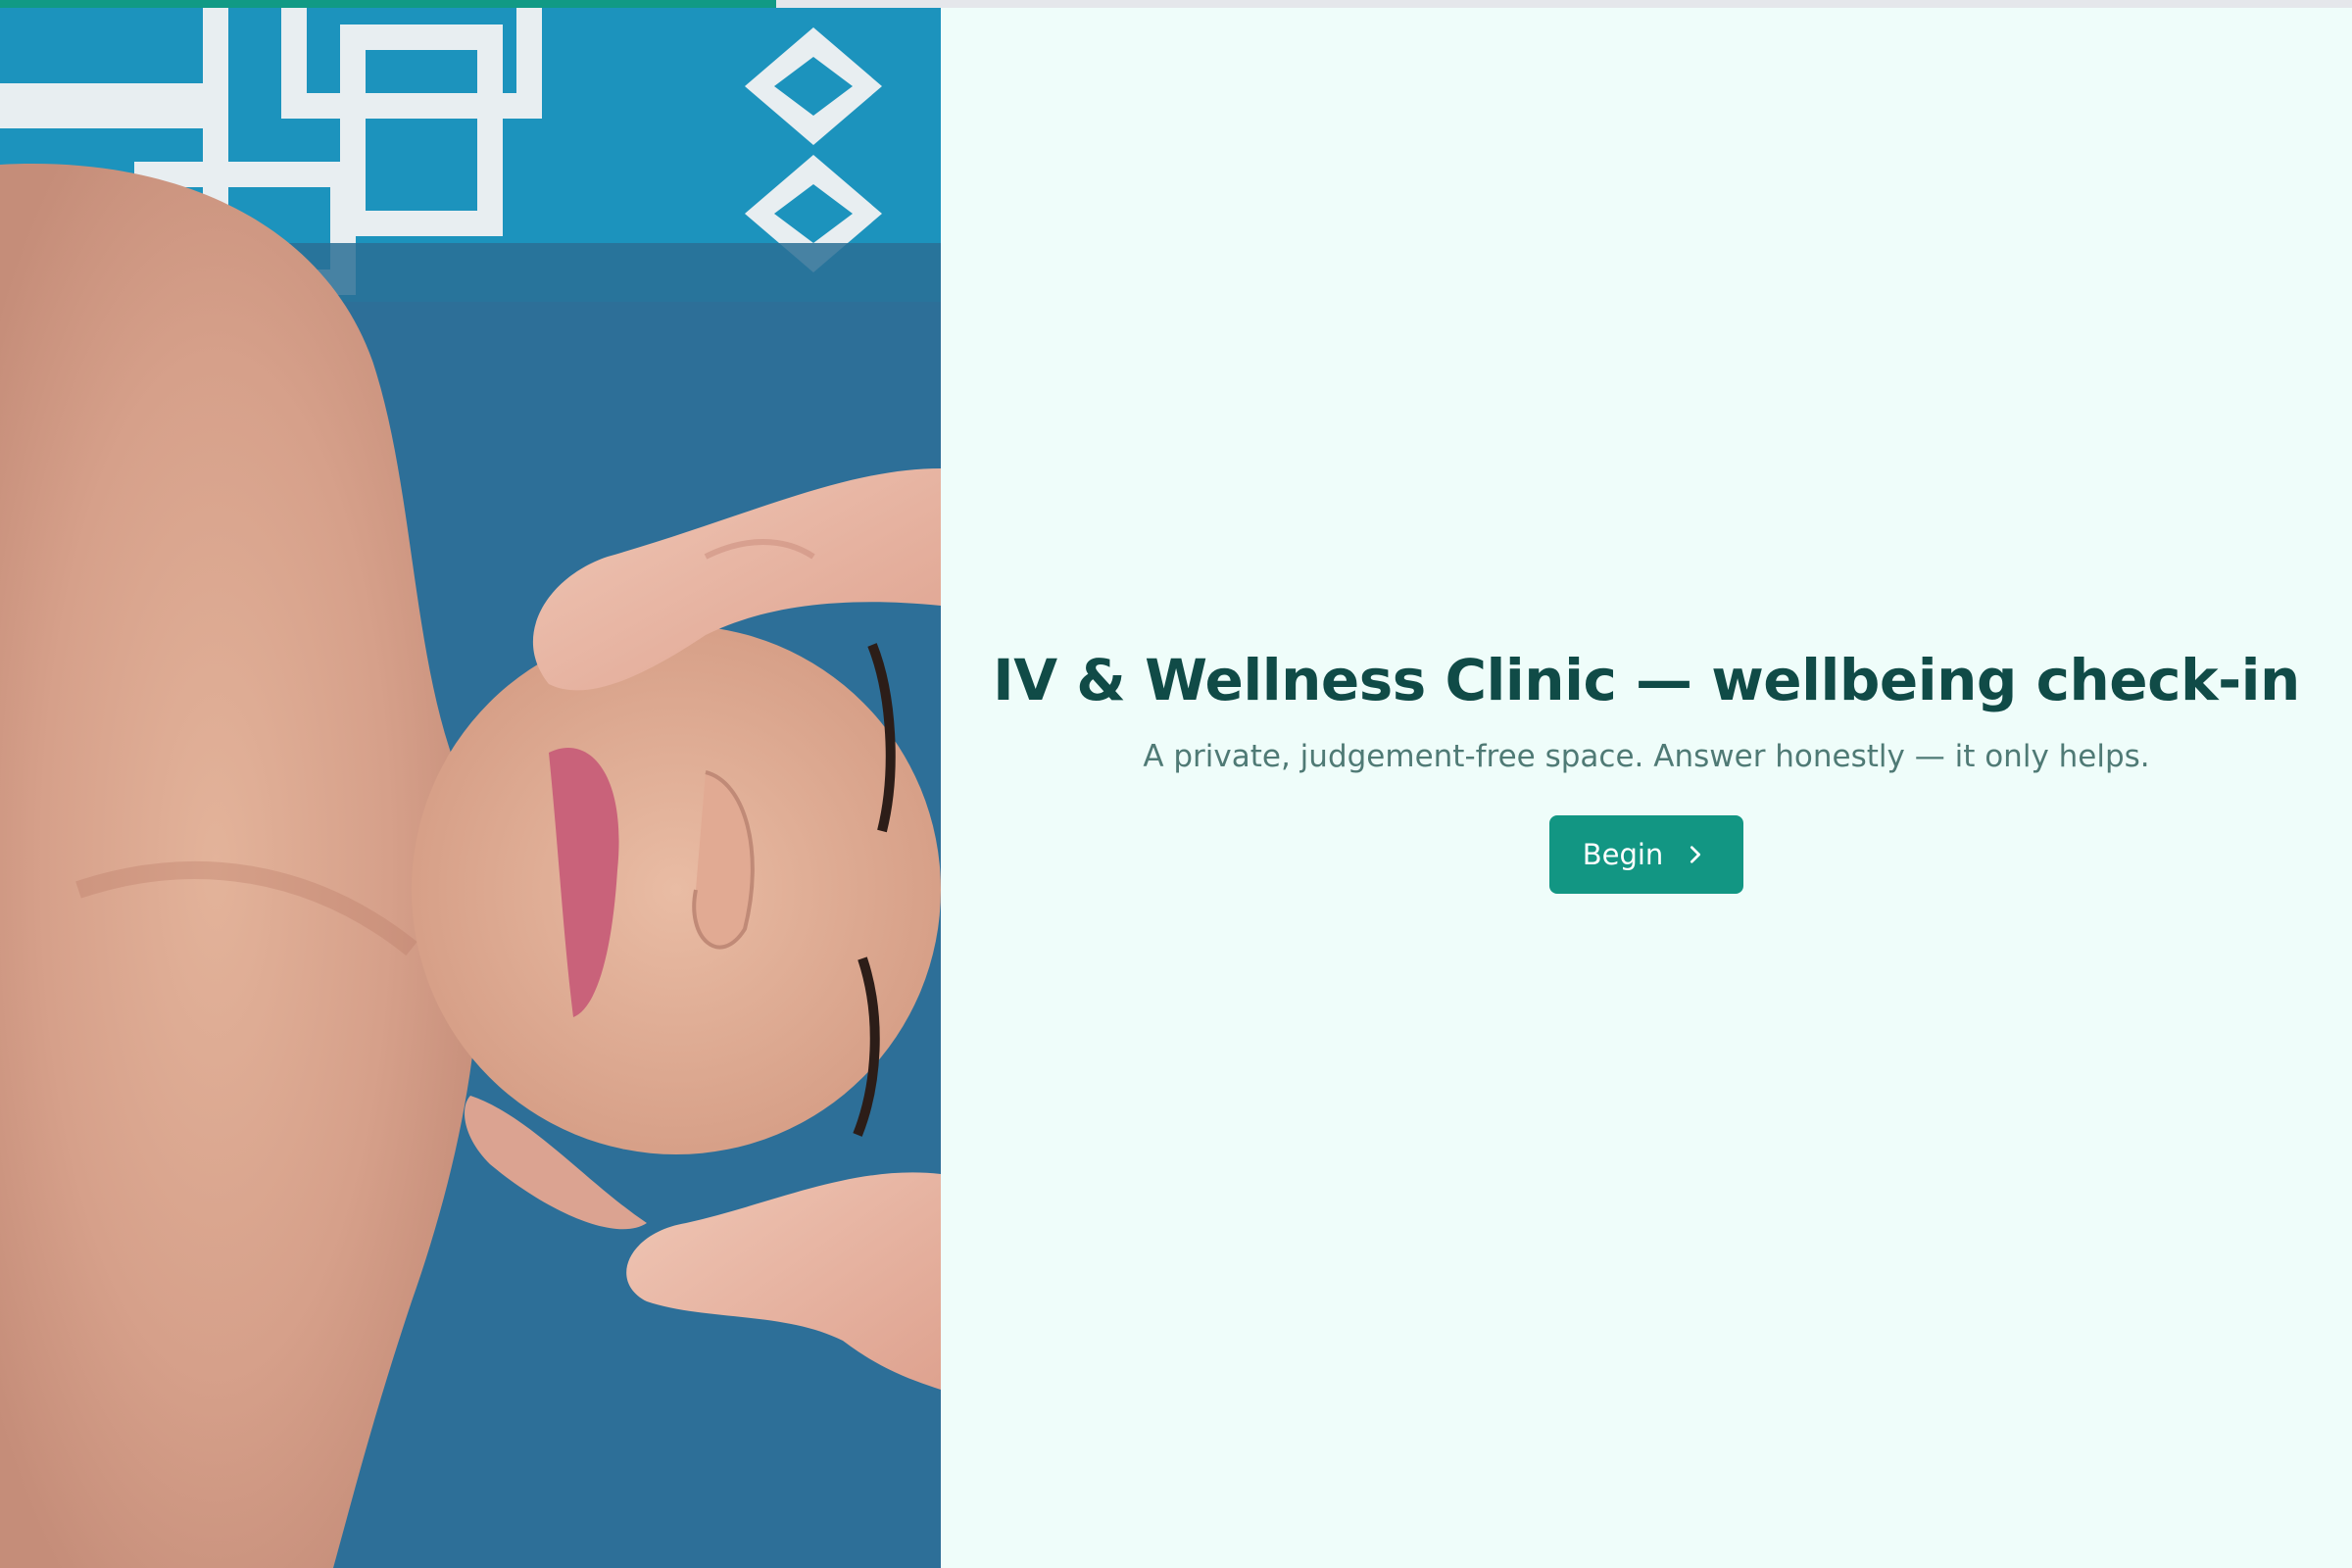  What do you see at coordinates (1176, 4) in the screenshot?
I see `progress-bar` at bounding box center [1176, 4].